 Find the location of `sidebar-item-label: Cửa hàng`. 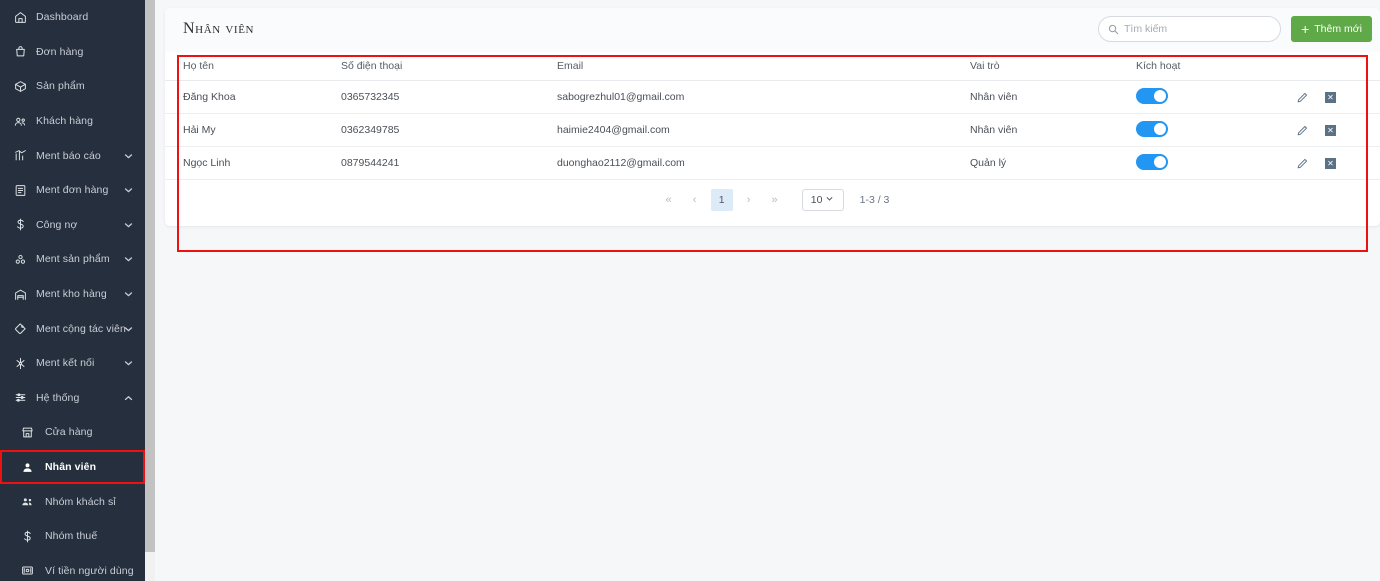

sidebar-item-label: Cửa hàng is located at coordinates (69, 432).